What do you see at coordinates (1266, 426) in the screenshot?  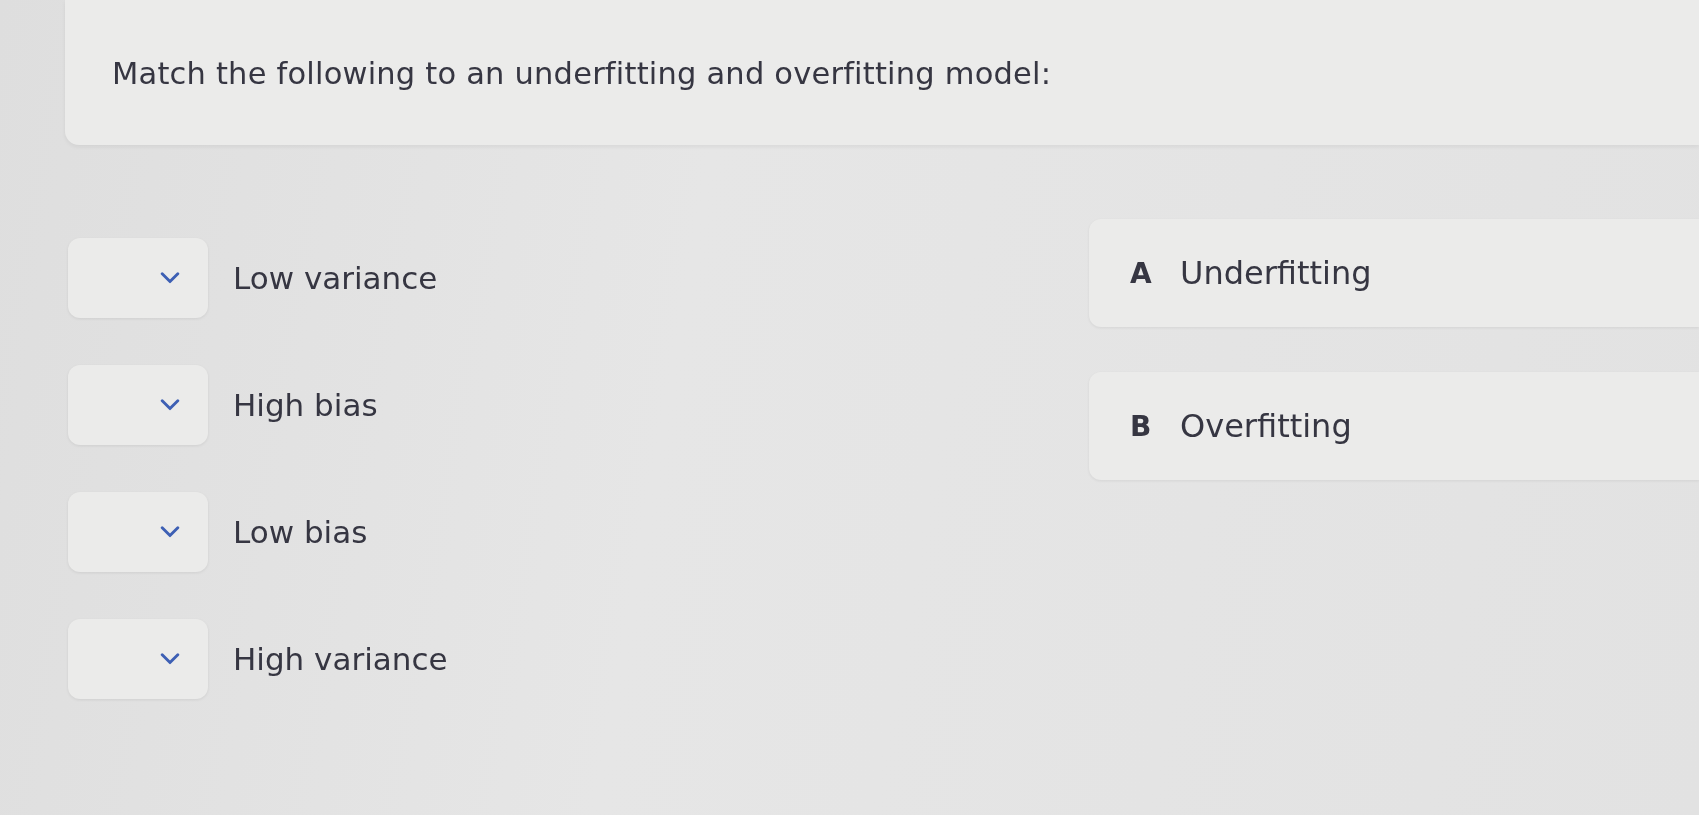 I see `option-label: Overfitting` at bounding box center [1266, 426].